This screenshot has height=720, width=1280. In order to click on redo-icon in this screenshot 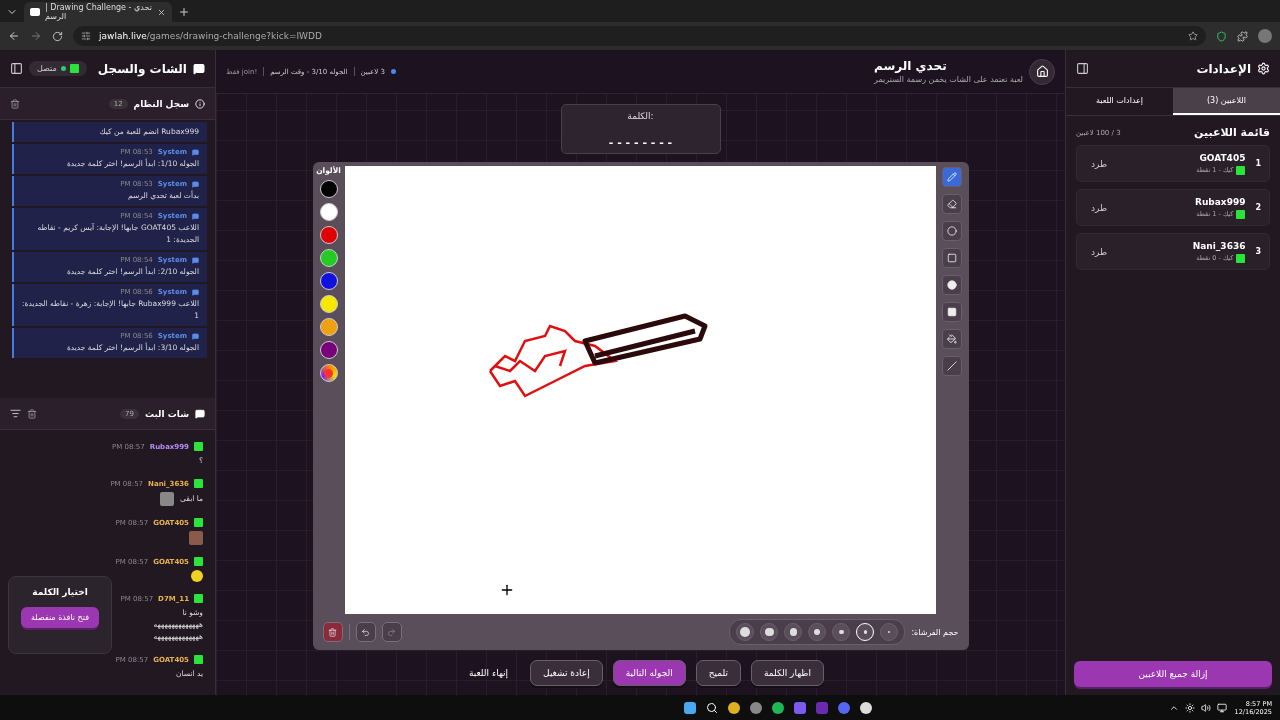, I will do `click(391, 632)`.